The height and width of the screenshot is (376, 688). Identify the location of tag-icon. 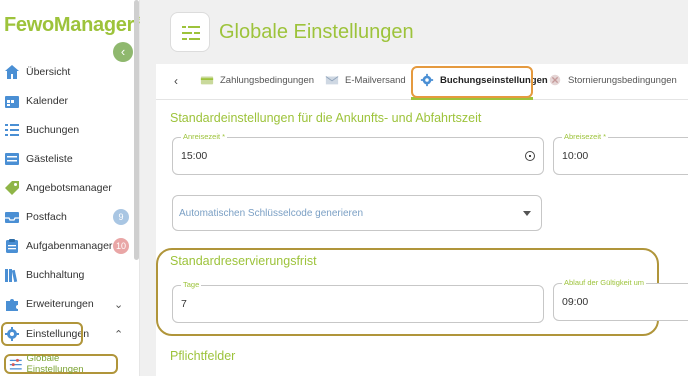
(12, 188).